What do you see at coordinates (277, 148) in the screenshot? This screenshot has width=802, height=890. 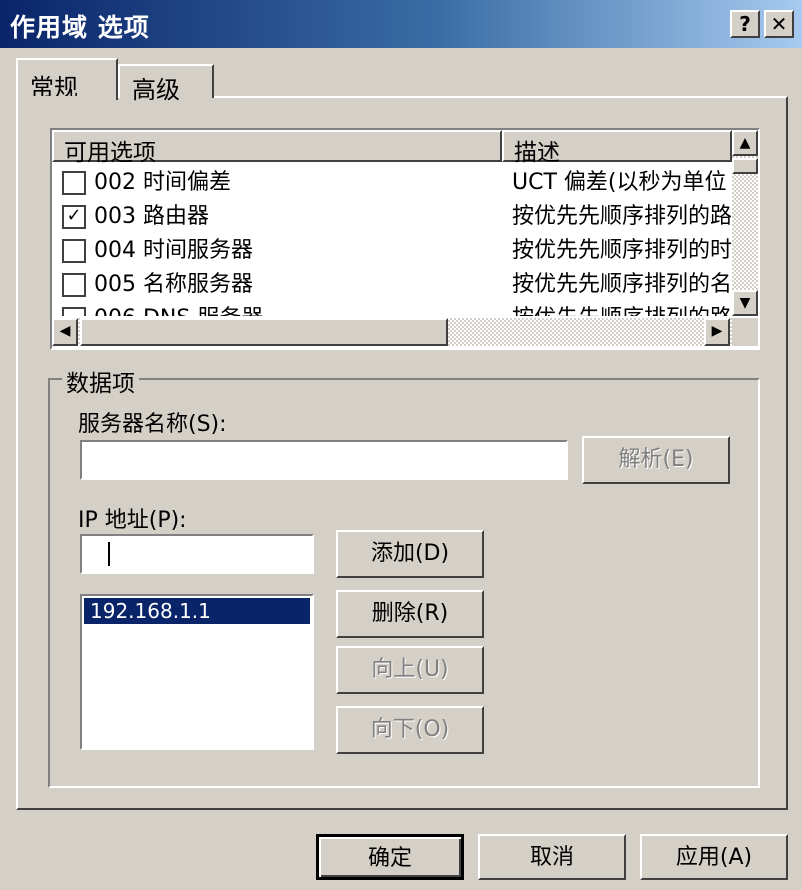 I see `column-header-option: 可用选项` at bounding box center [277, 148].